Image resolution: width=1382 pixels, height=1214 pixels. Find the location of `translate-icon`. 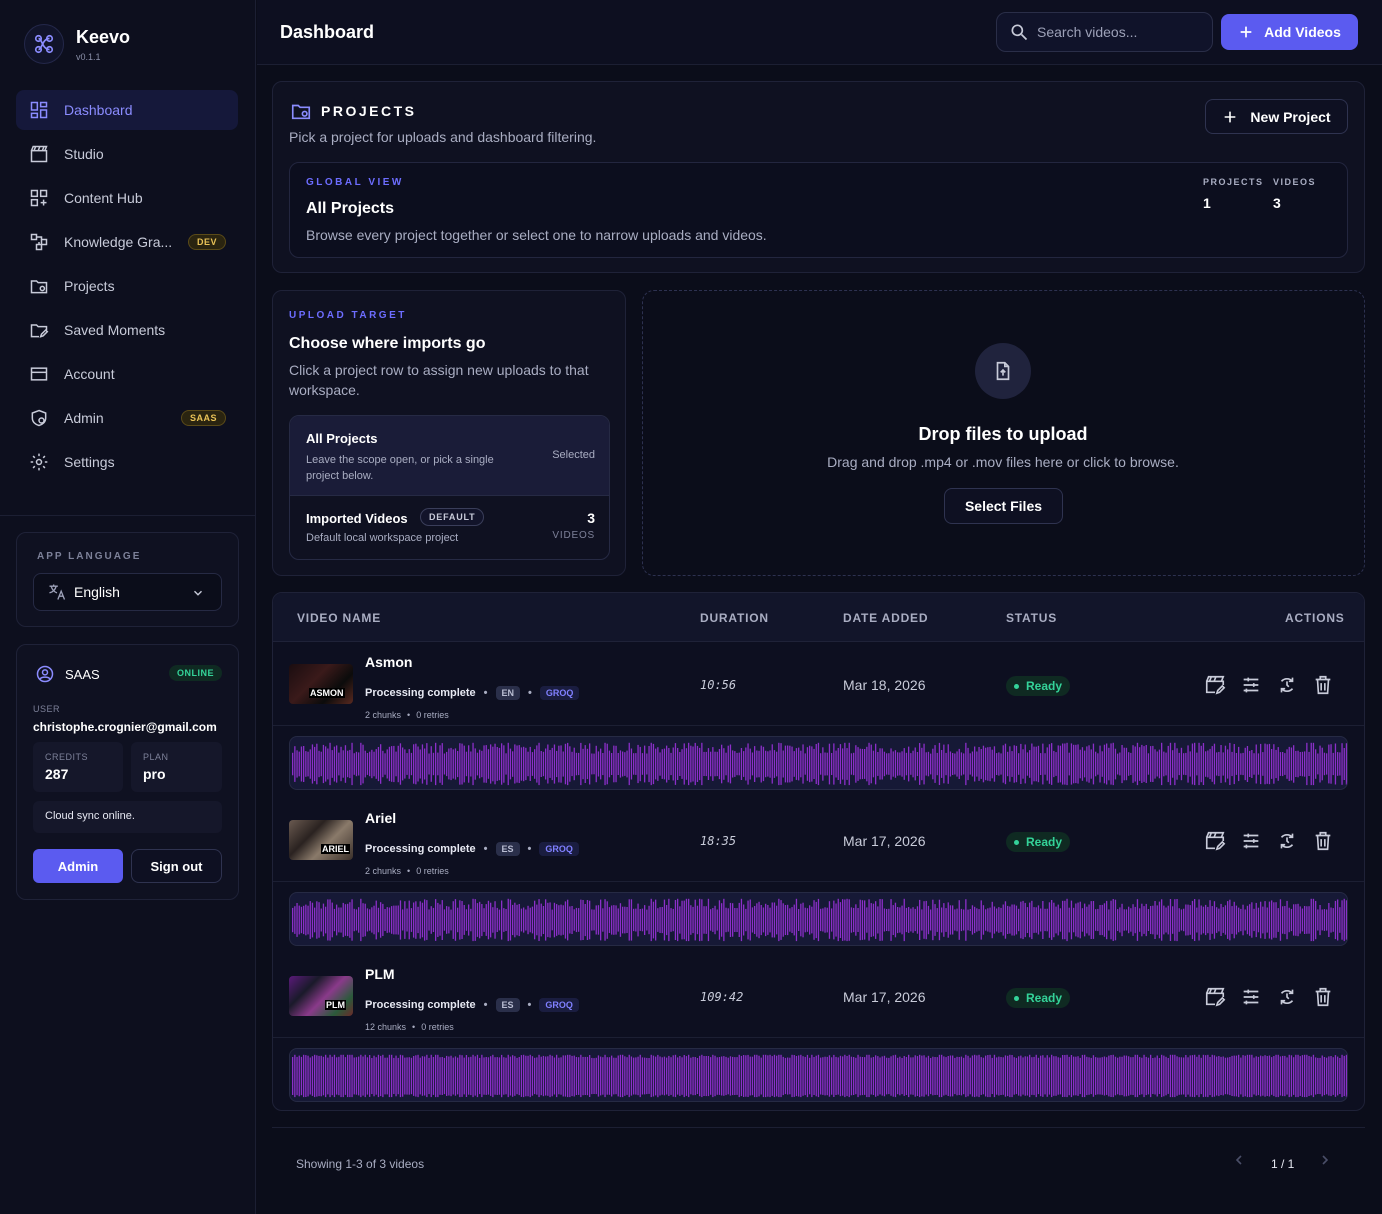

translate-icon is located at coordinates (57, 592).